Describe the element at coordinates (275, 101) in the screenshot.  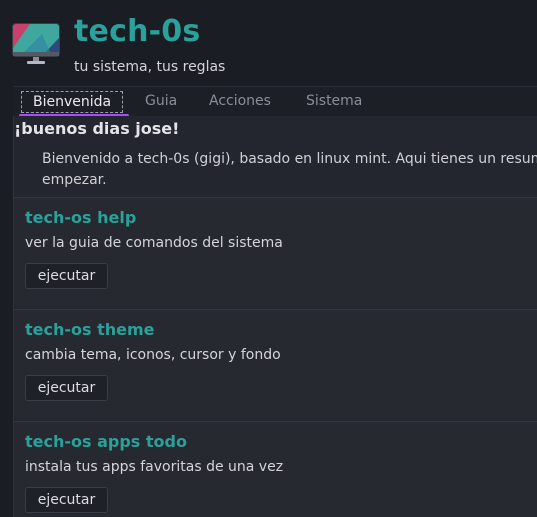
I see `tab-bar: Bienvenida Guia Acciones Sistema` at that location.